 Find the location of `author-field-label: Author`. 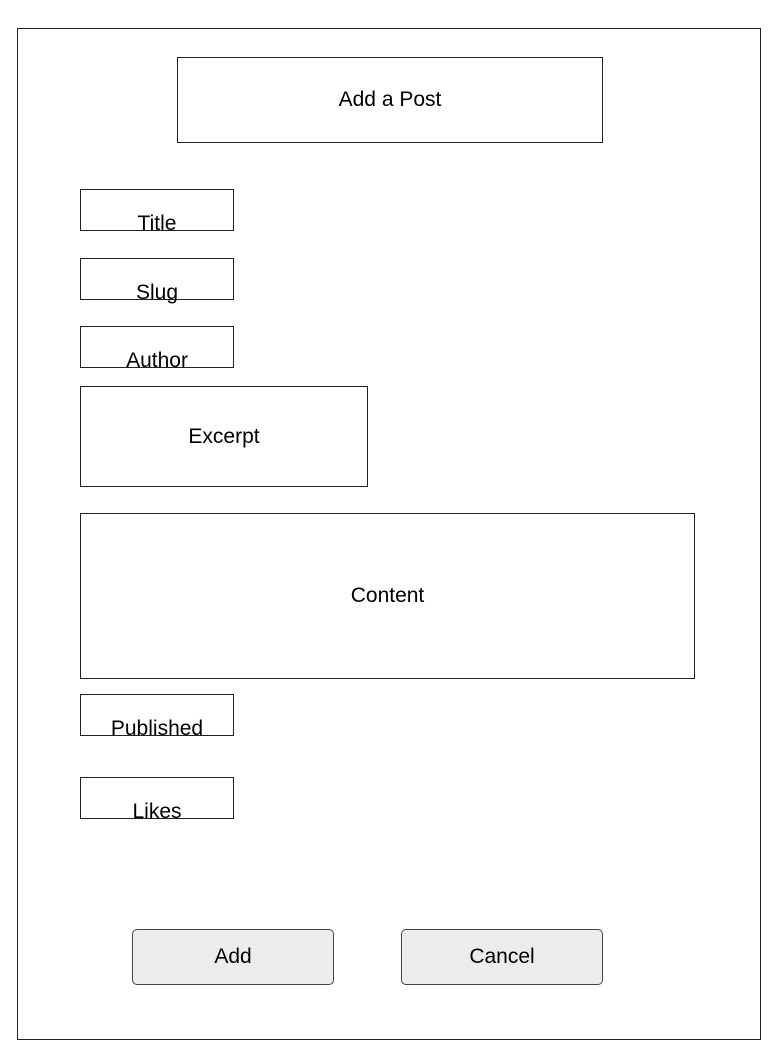

author-field-label: Author is located at coordinates (157, 360).